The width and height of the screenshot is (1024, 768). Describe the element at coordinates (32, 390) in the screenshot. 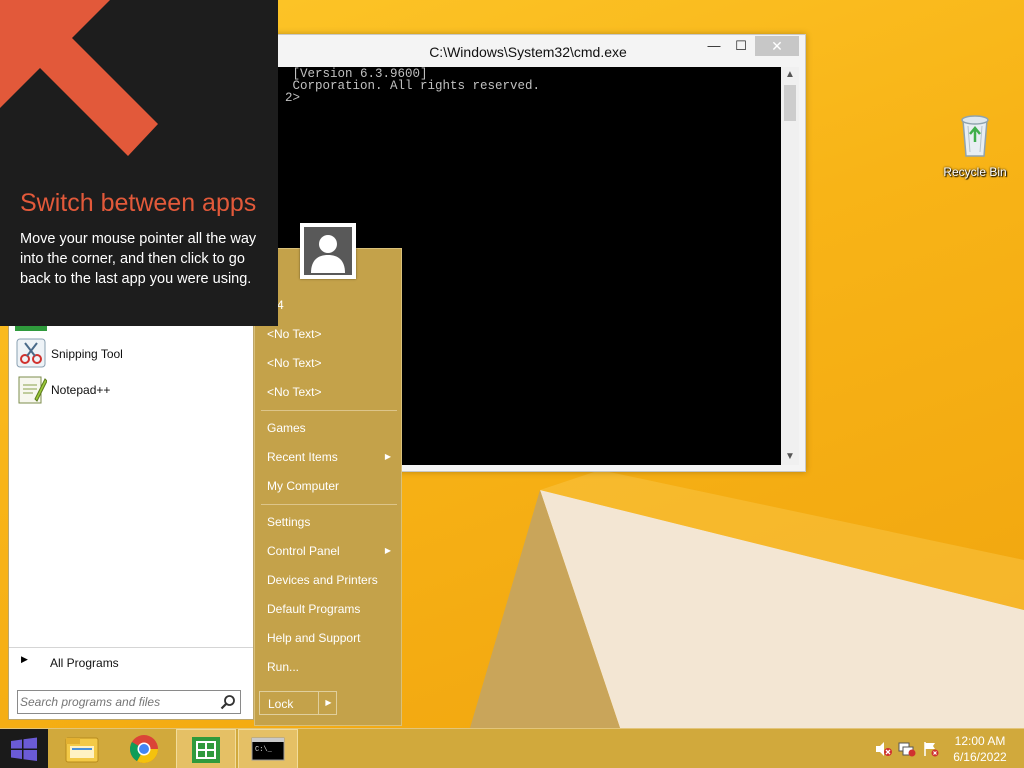

I see `notepad-plus-plus-icon` at that location.